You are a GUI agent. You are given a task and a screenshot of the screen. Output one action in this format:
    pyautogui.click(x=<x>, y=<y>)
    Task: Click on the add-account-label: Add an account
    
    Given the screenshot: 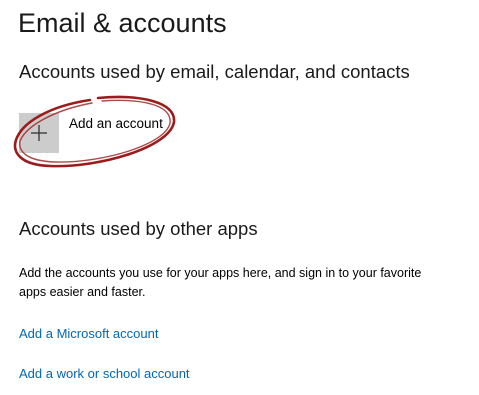 What is the action you would take?
    pyautogui.click(x=116, y=123)
    